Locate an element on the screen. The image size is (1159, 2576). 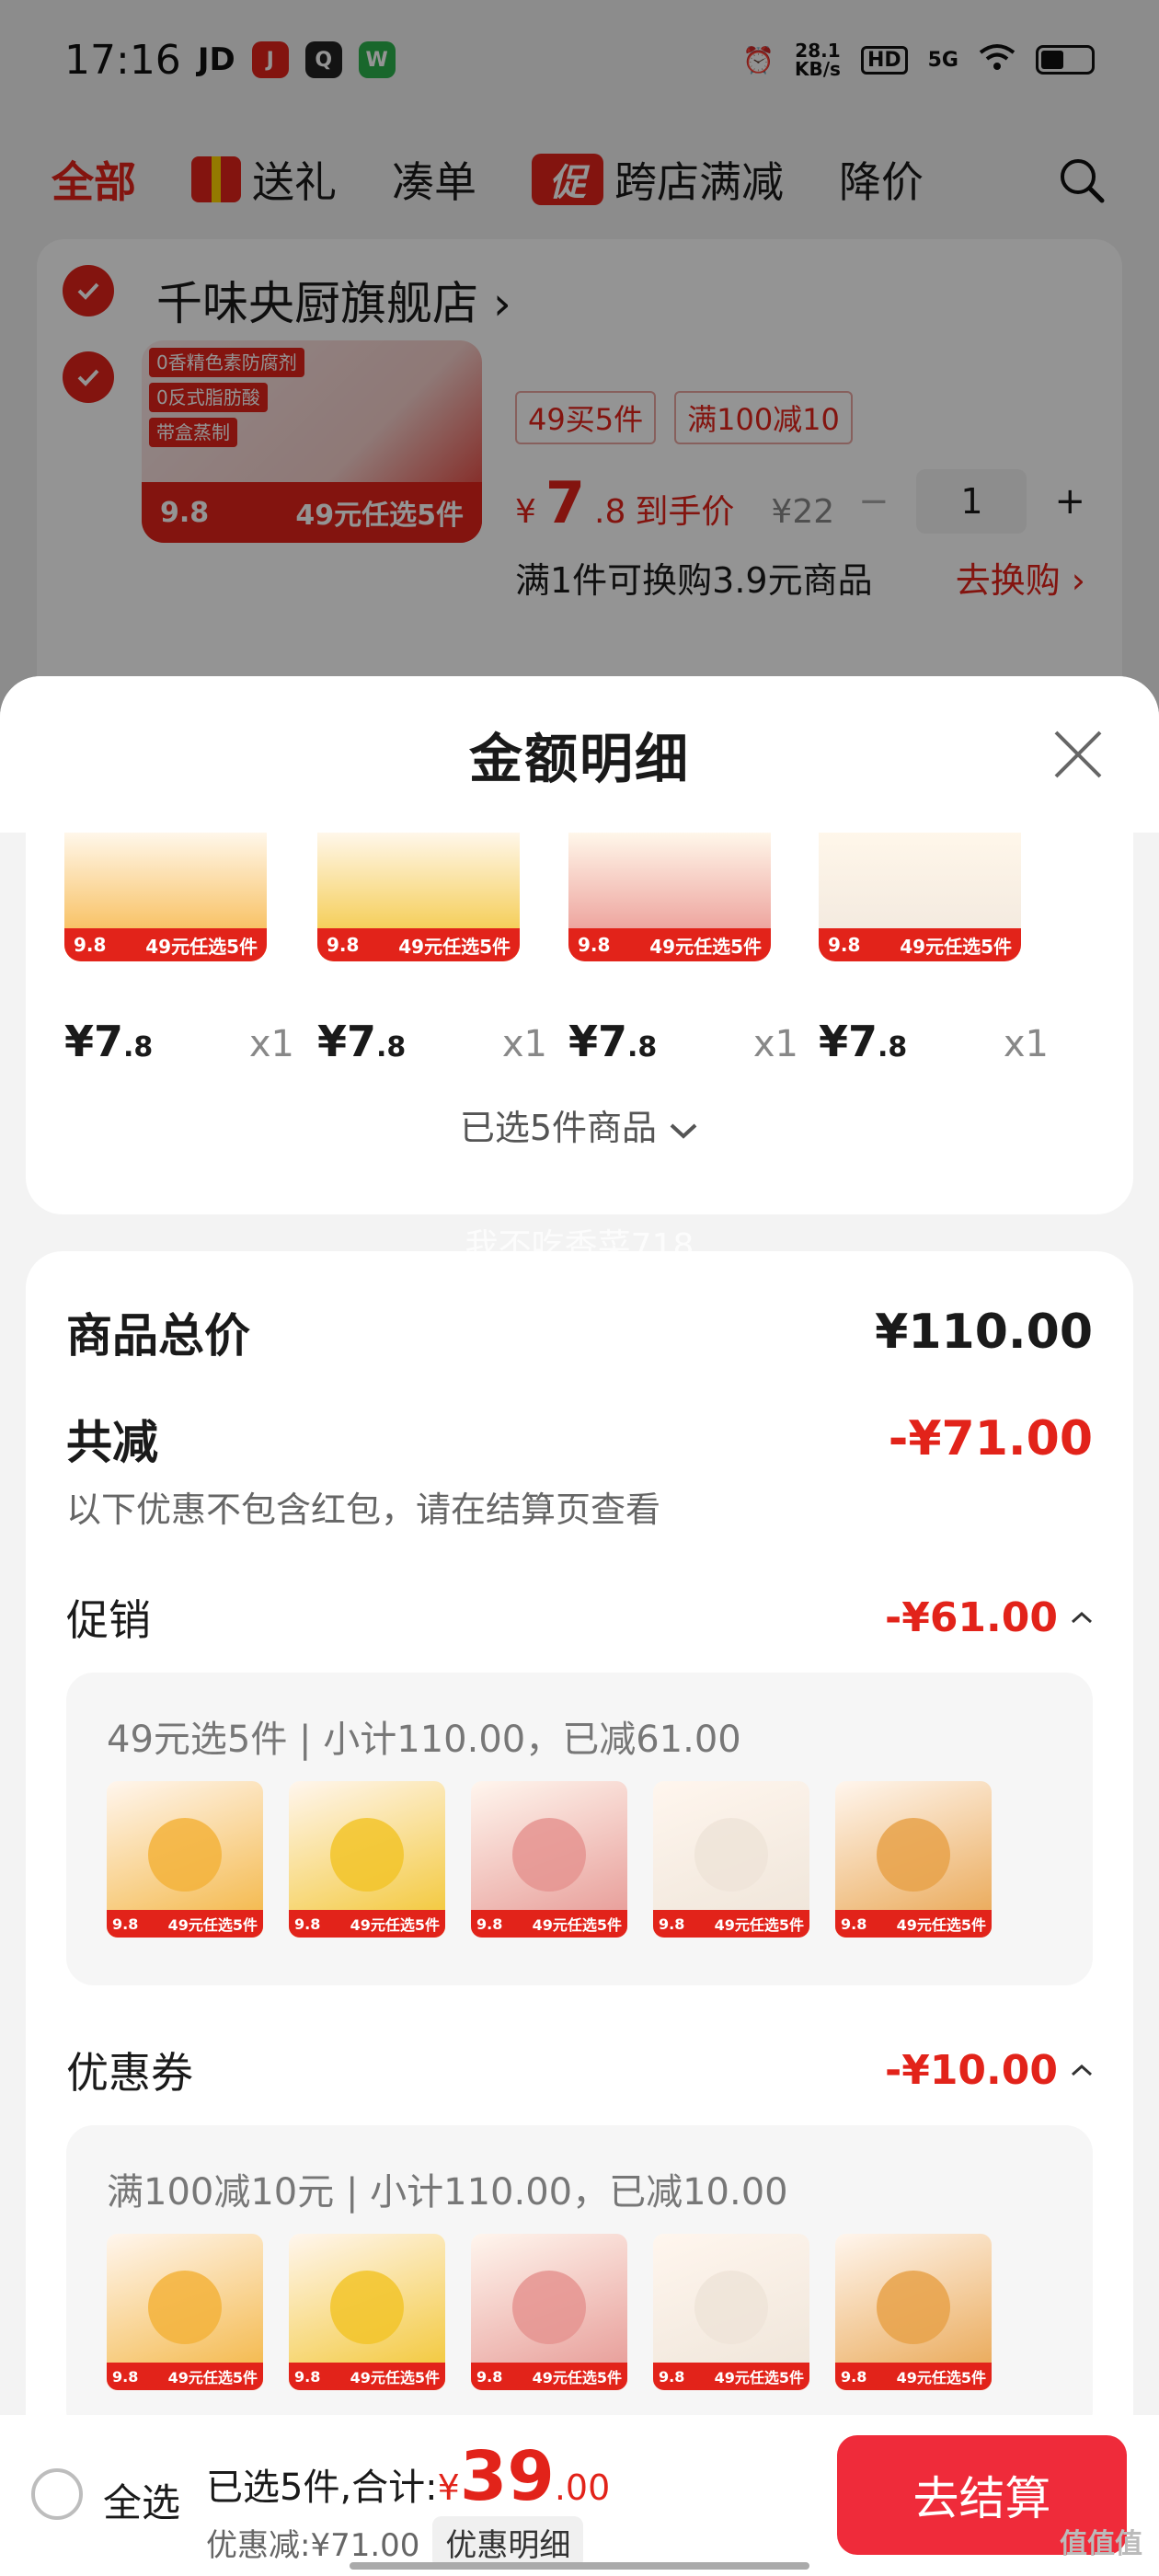
total-row: 商品总价 ¥110.00 is located at coordinates (579, 1332).